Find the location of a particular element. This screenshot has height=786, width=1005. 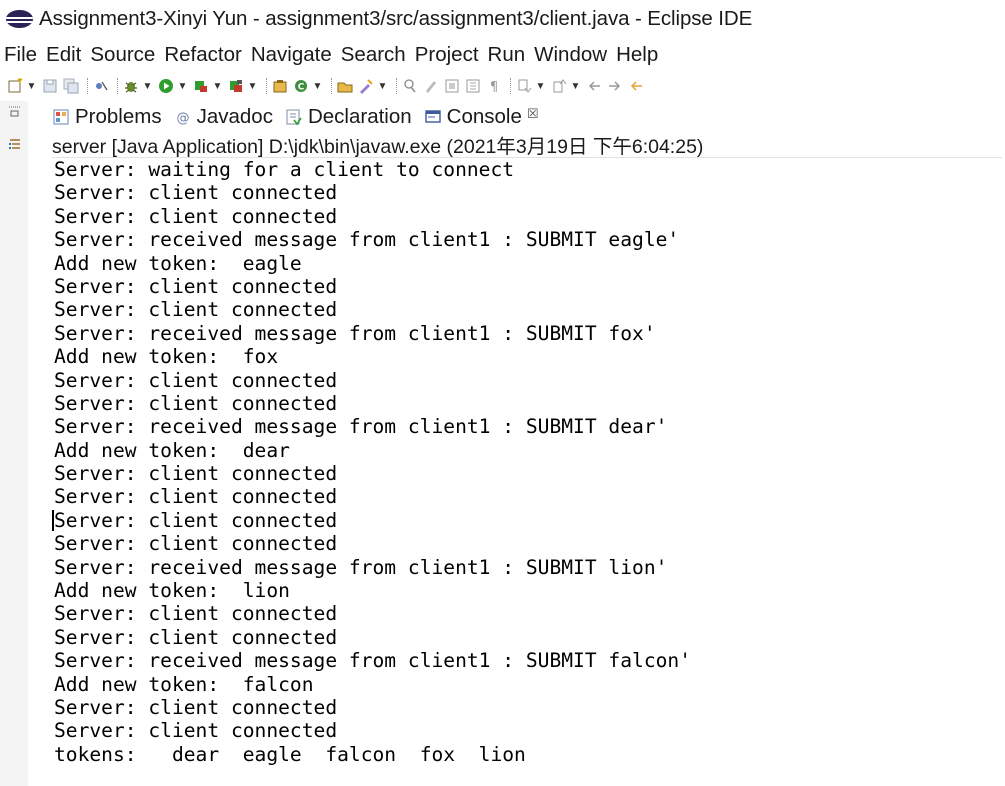

coverage-icon is located at coordinates (201, 86).